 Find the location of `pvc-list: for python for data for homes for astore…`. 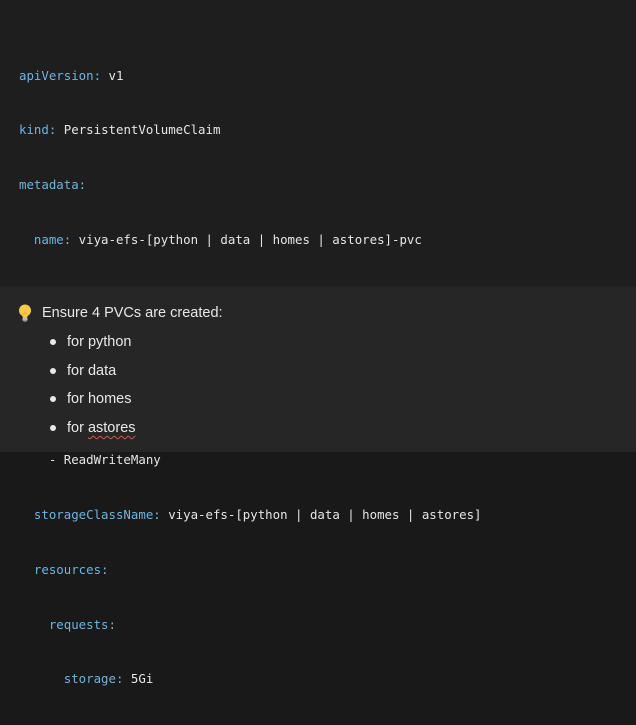

pvc-list: for python for data for homes for astore… is located at coordinates (93, 389).